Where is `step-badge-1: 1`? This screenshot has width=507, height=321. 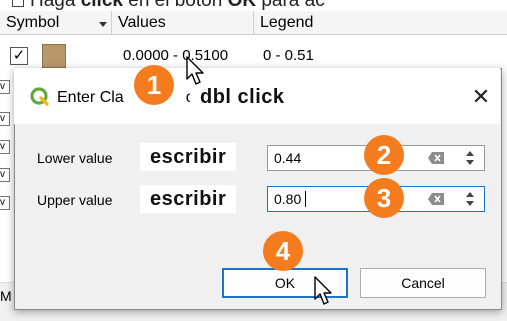
step-badge-1: 1 is located at coordinates (154, 85).